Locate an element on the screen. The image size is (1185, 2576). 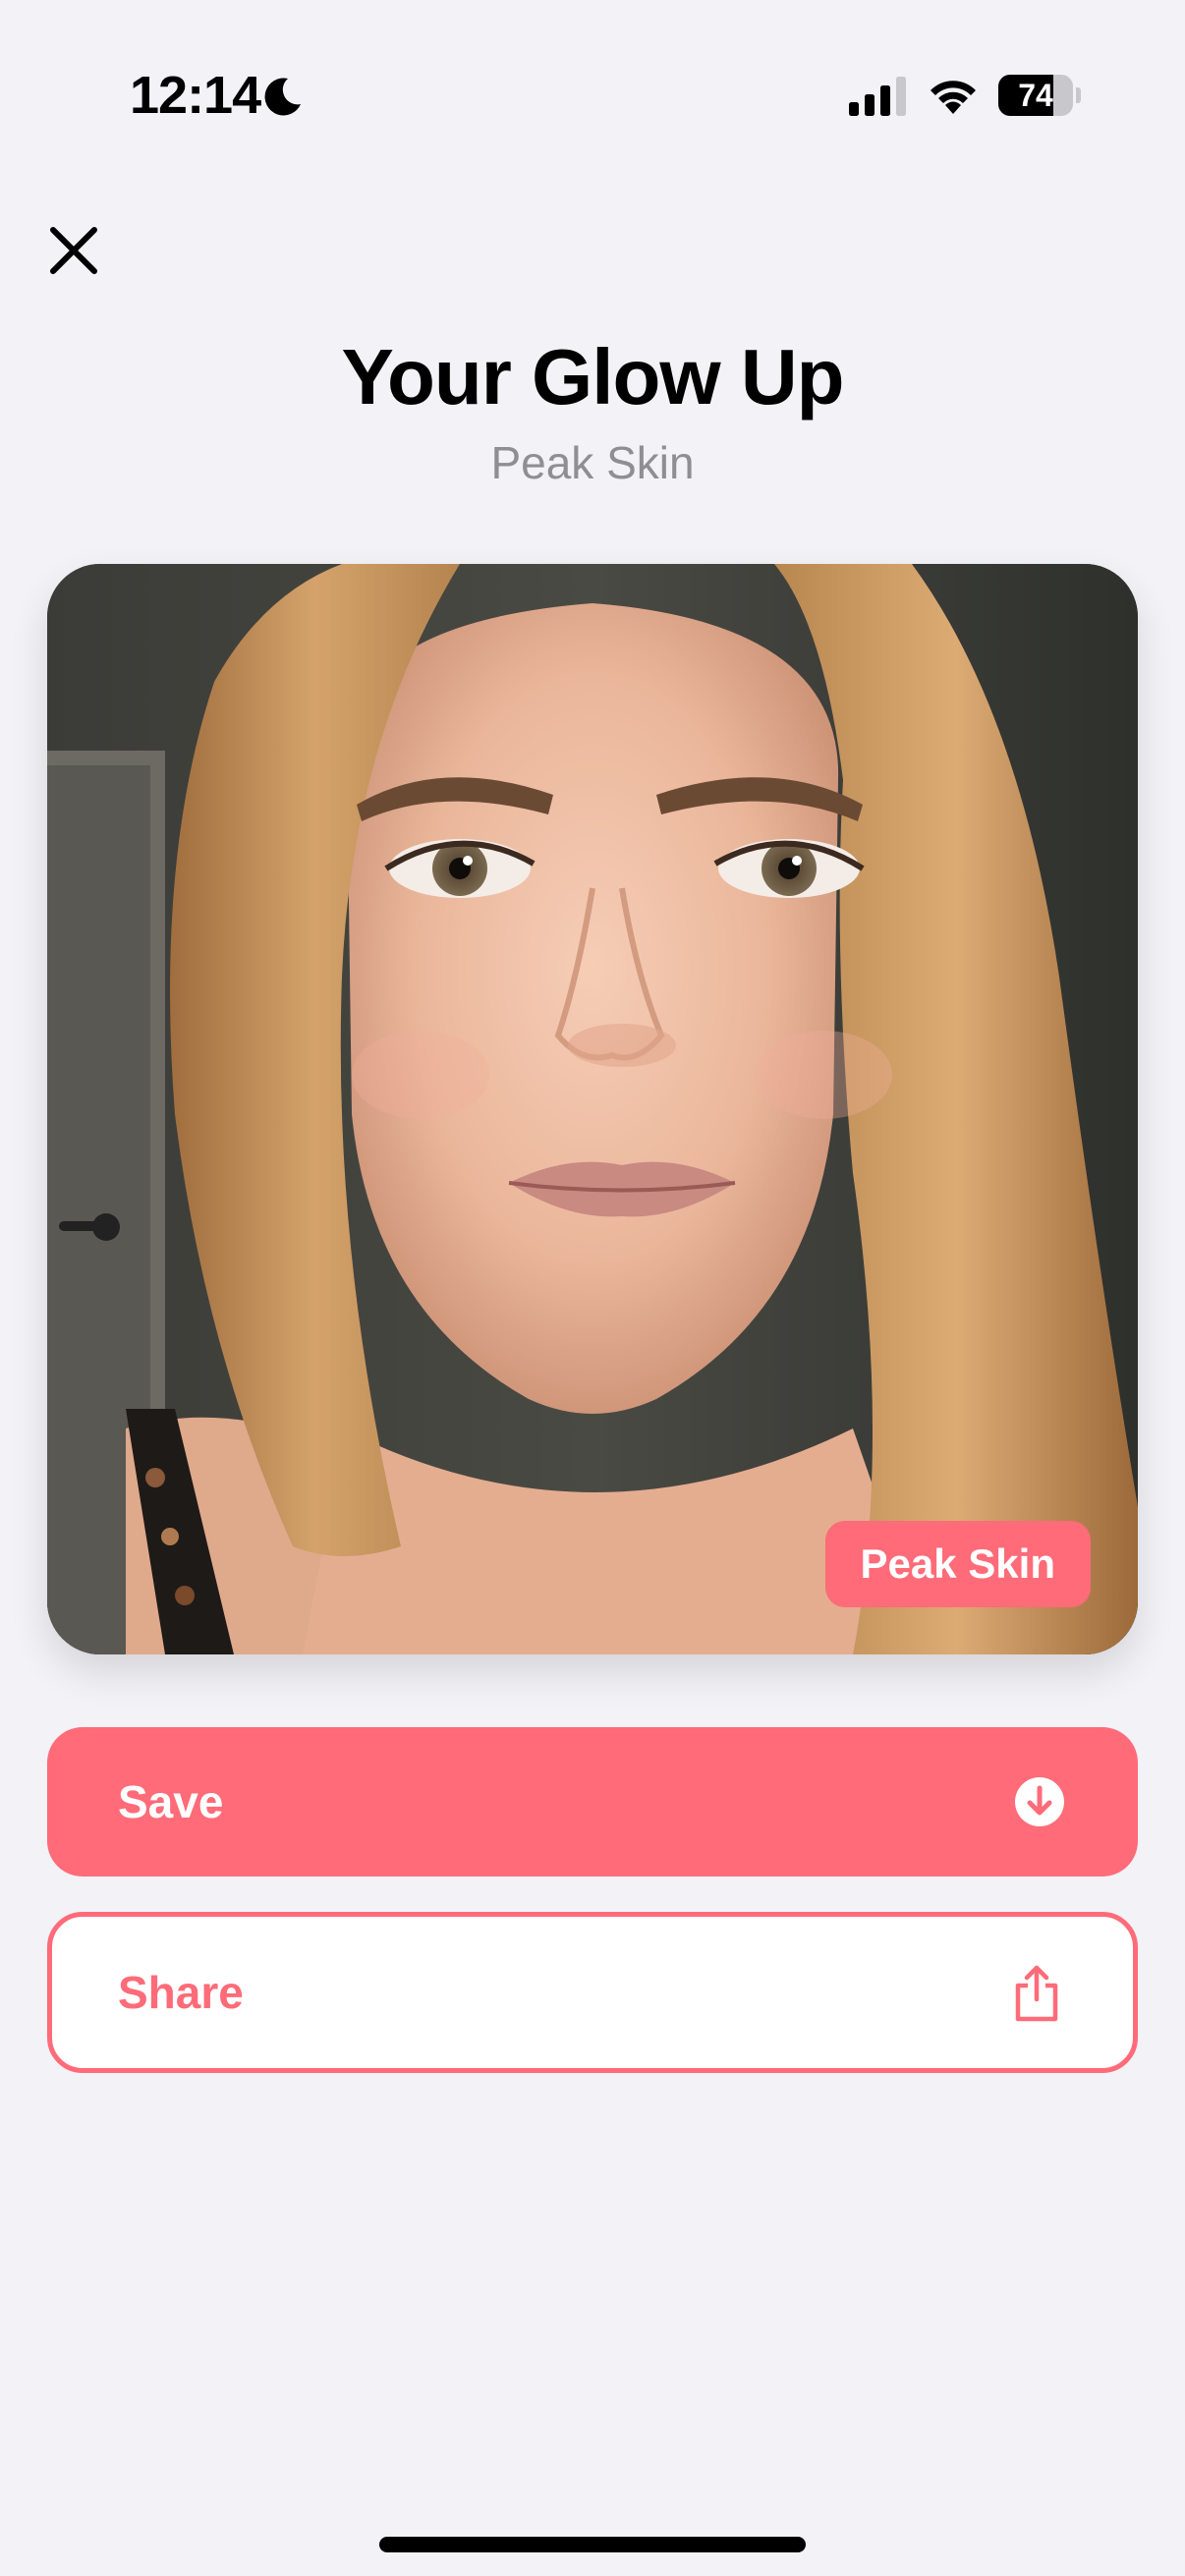
wifi-icon is located at coordinates (954, 97).